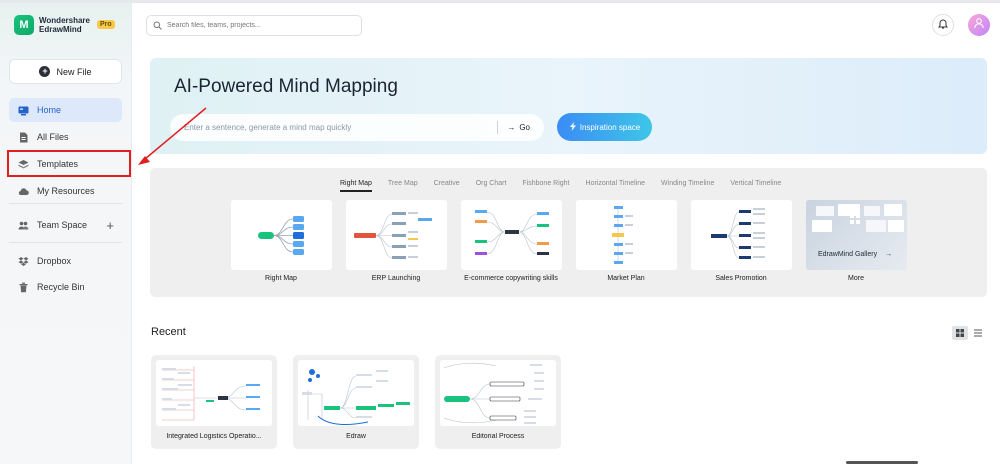 The image size is (1000, 464). What do you see at coordinates (23, 110) in the screenshot?
I see `home-icon` at bounding box center [23, 110].